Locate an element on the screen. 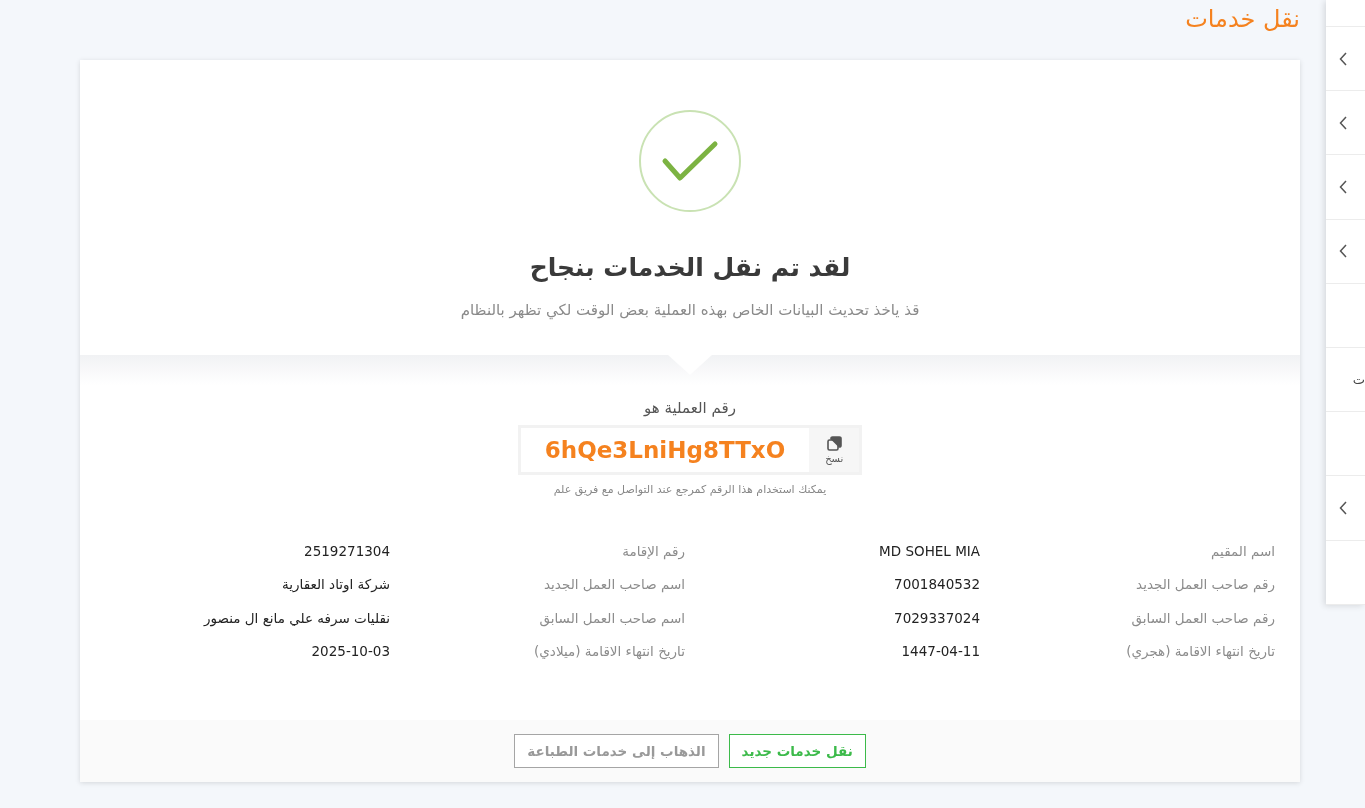 The height and width of the screenshot is (808, 1365). check-circle-icon is located at coordinates (690, 161).